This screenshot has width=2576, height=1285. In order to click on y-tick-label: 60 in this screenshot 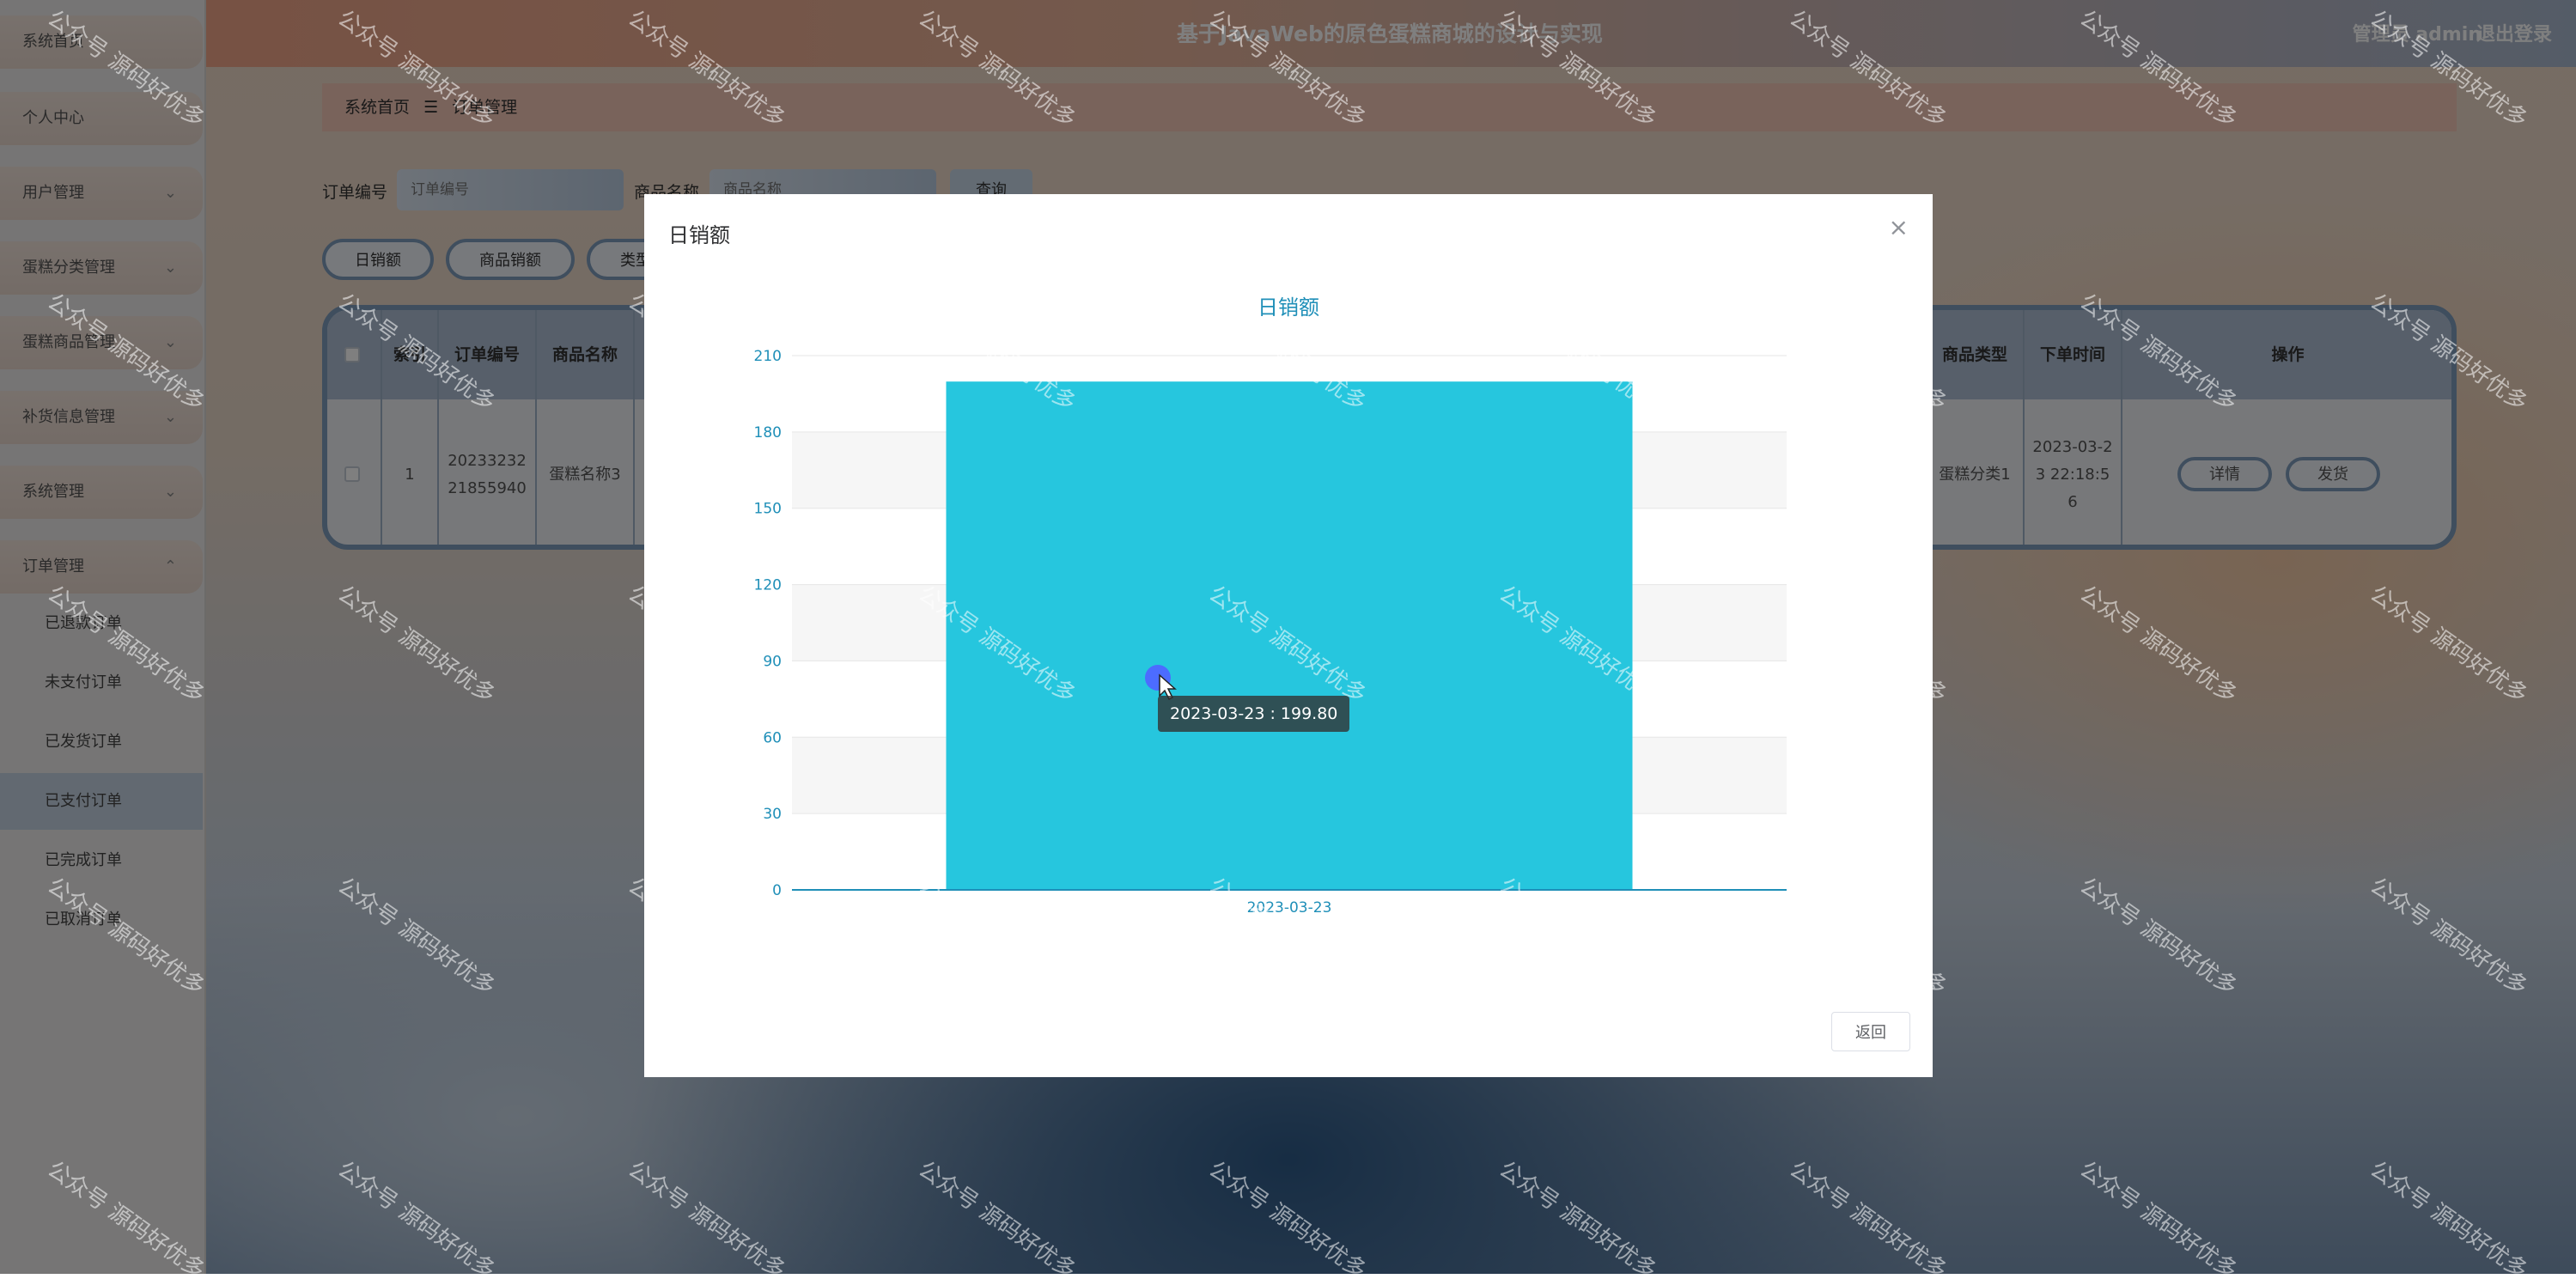, I will do `click(772, 738)`.